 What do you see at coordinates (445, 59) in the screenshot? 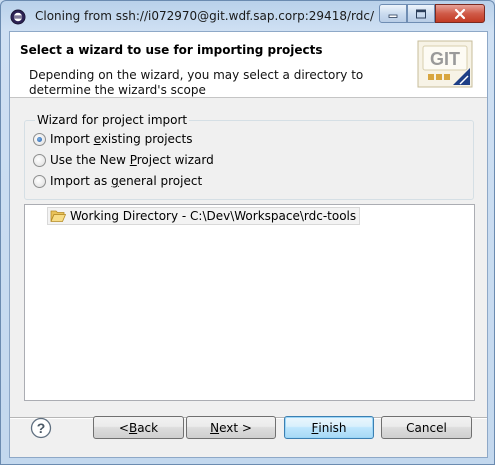
I see `git-logo-text: GIT` at bounding box center [445, 59].